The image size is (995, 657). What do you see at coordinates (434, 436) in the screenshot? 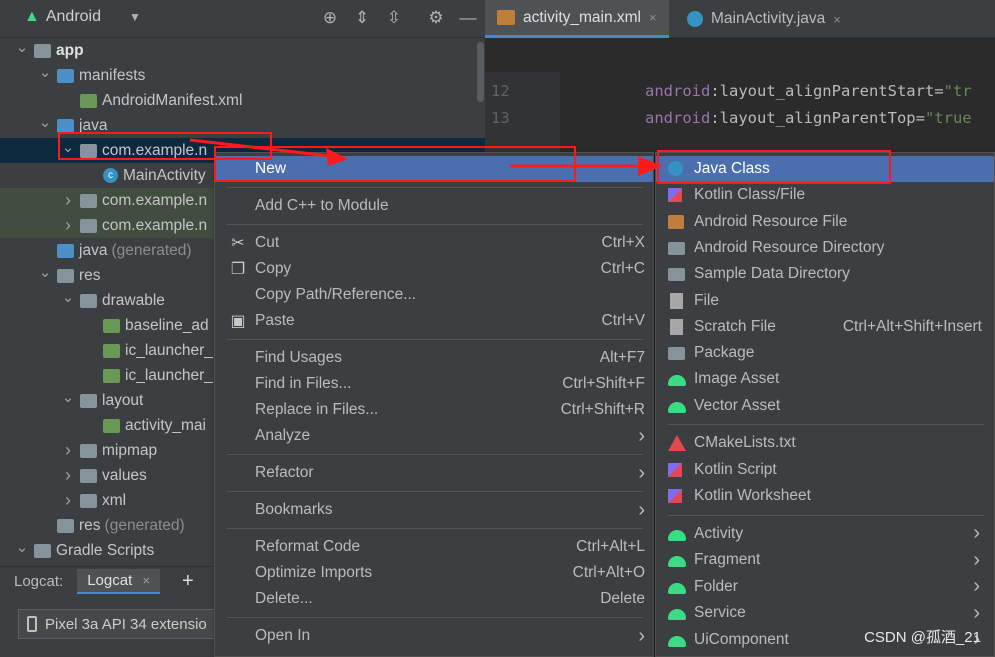
I see `menu-item-analyze: Analyze ›` at bounding box center [434, 436].